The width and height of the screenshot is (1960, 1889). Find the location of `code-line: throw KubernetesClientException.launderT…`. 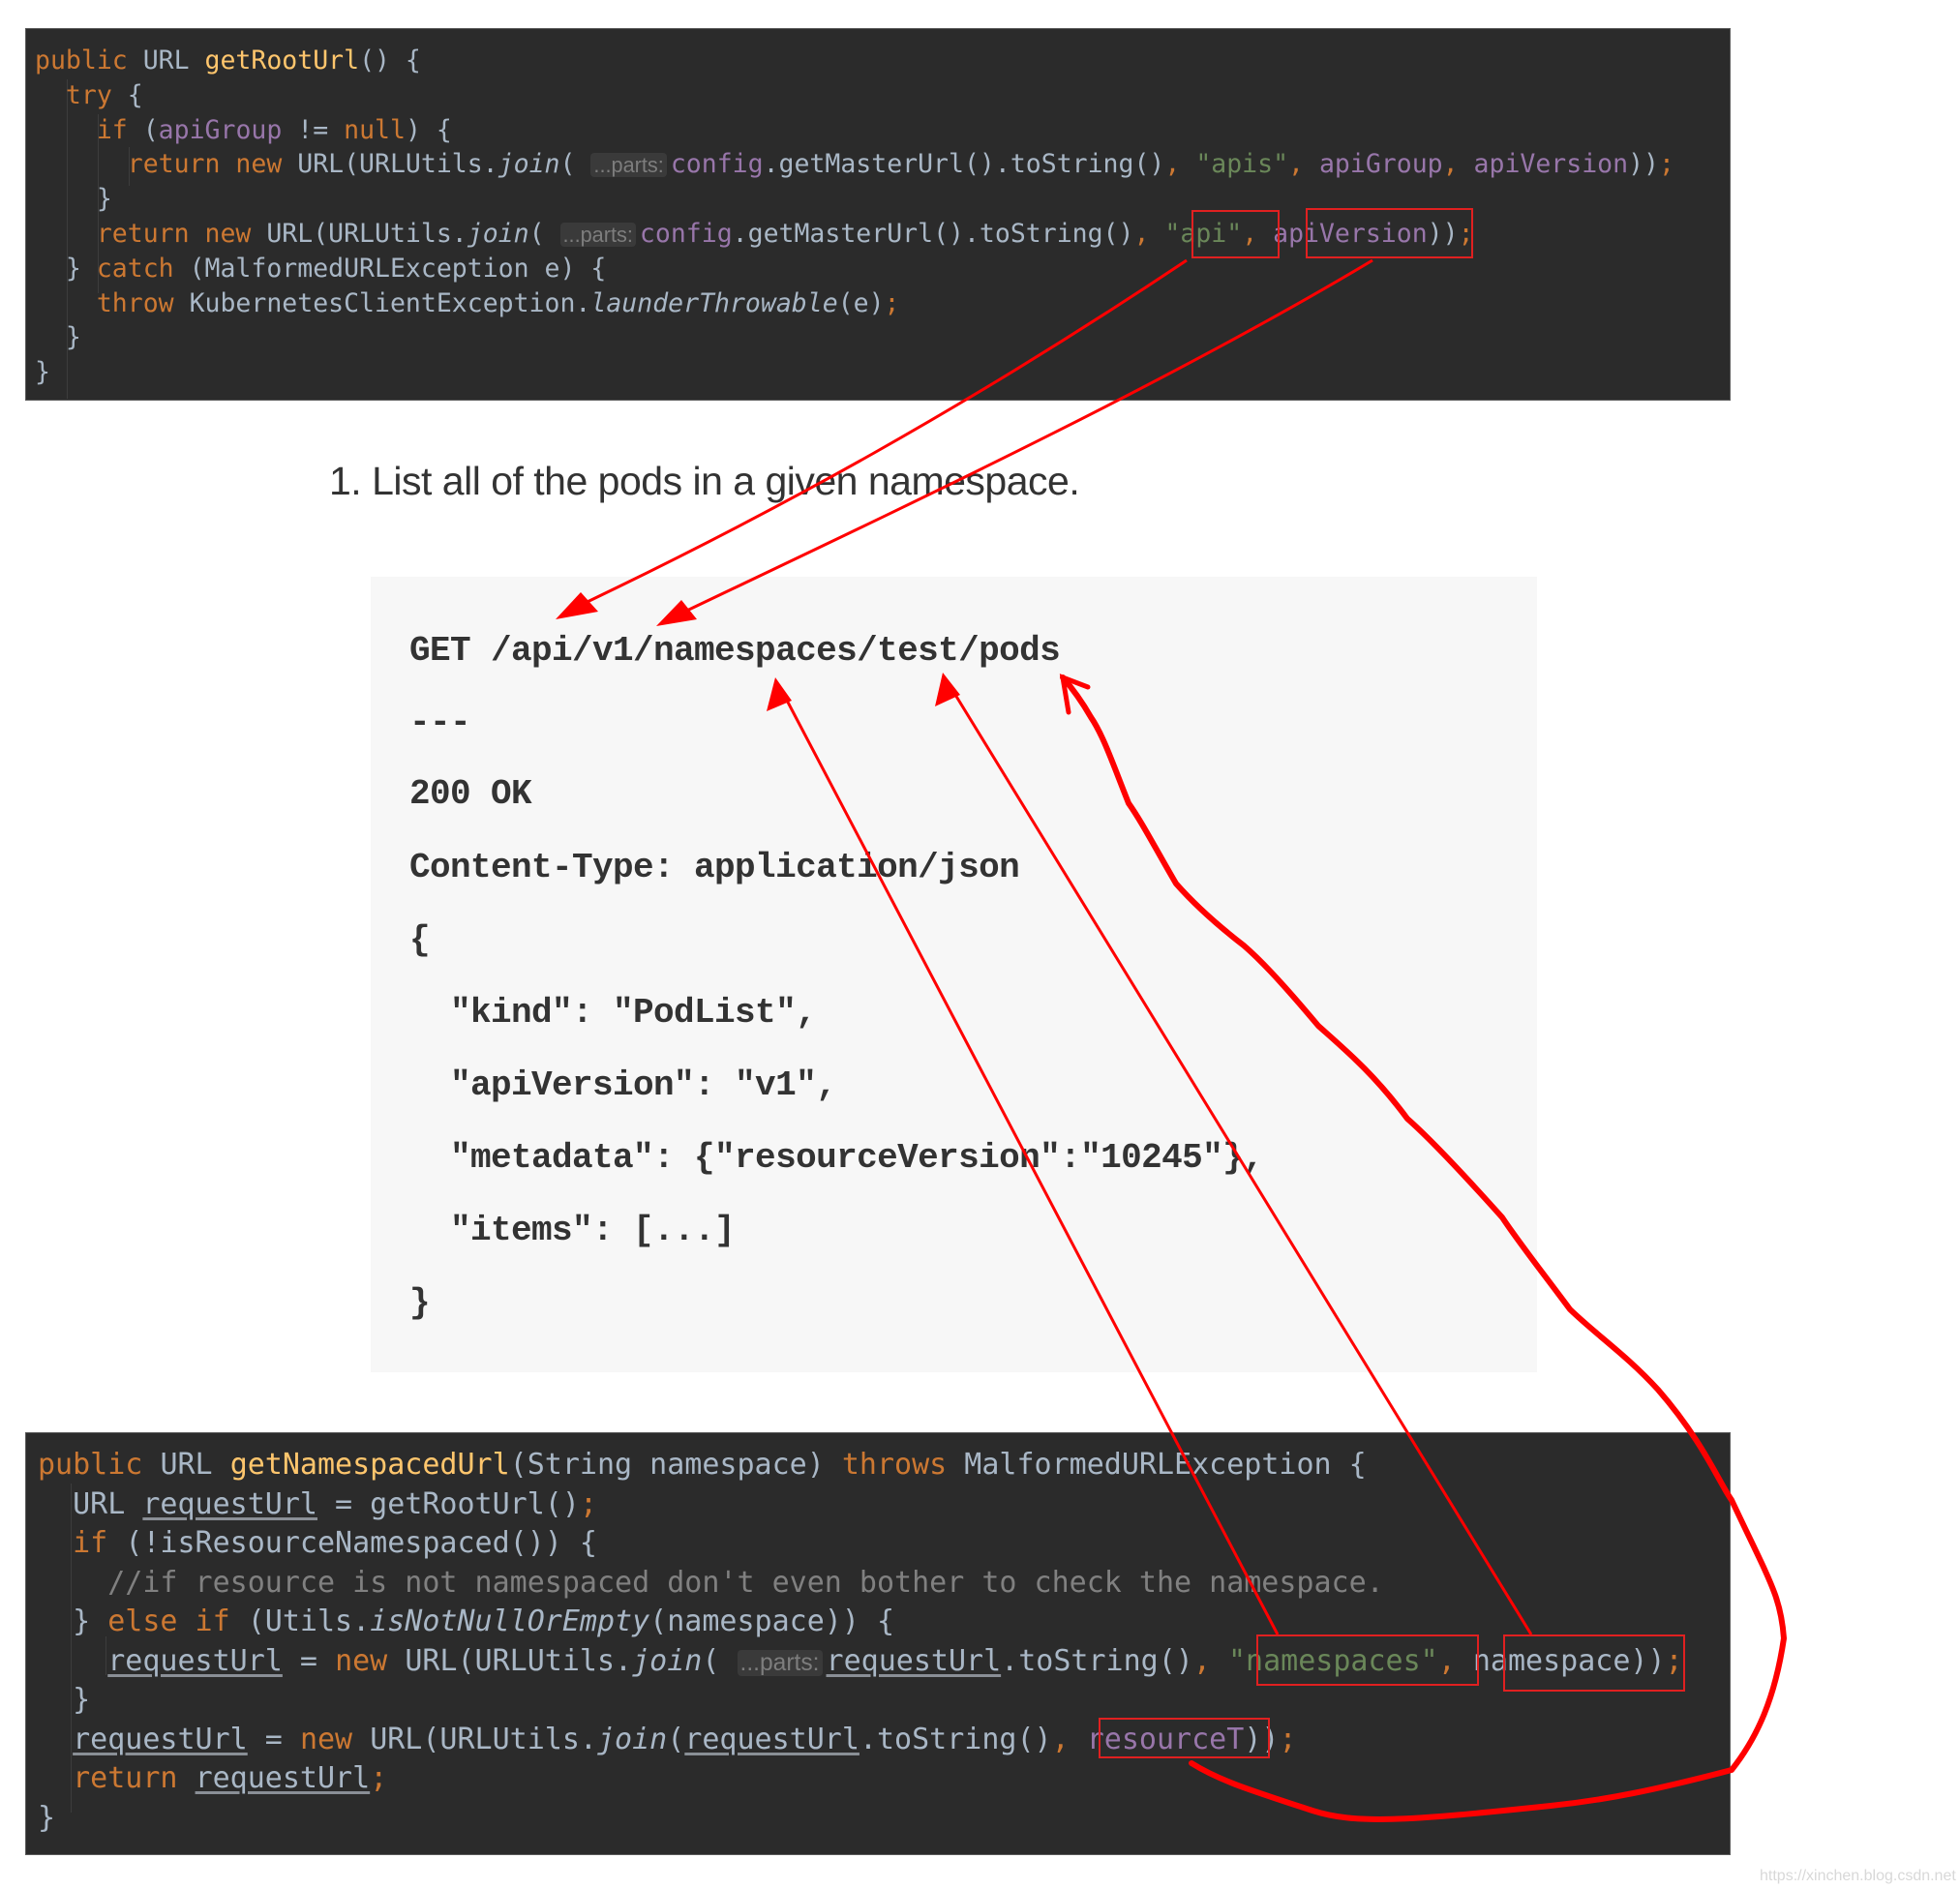

code-line: throw KubernetesClientException.launderT… is located at coordinates (467, 303).